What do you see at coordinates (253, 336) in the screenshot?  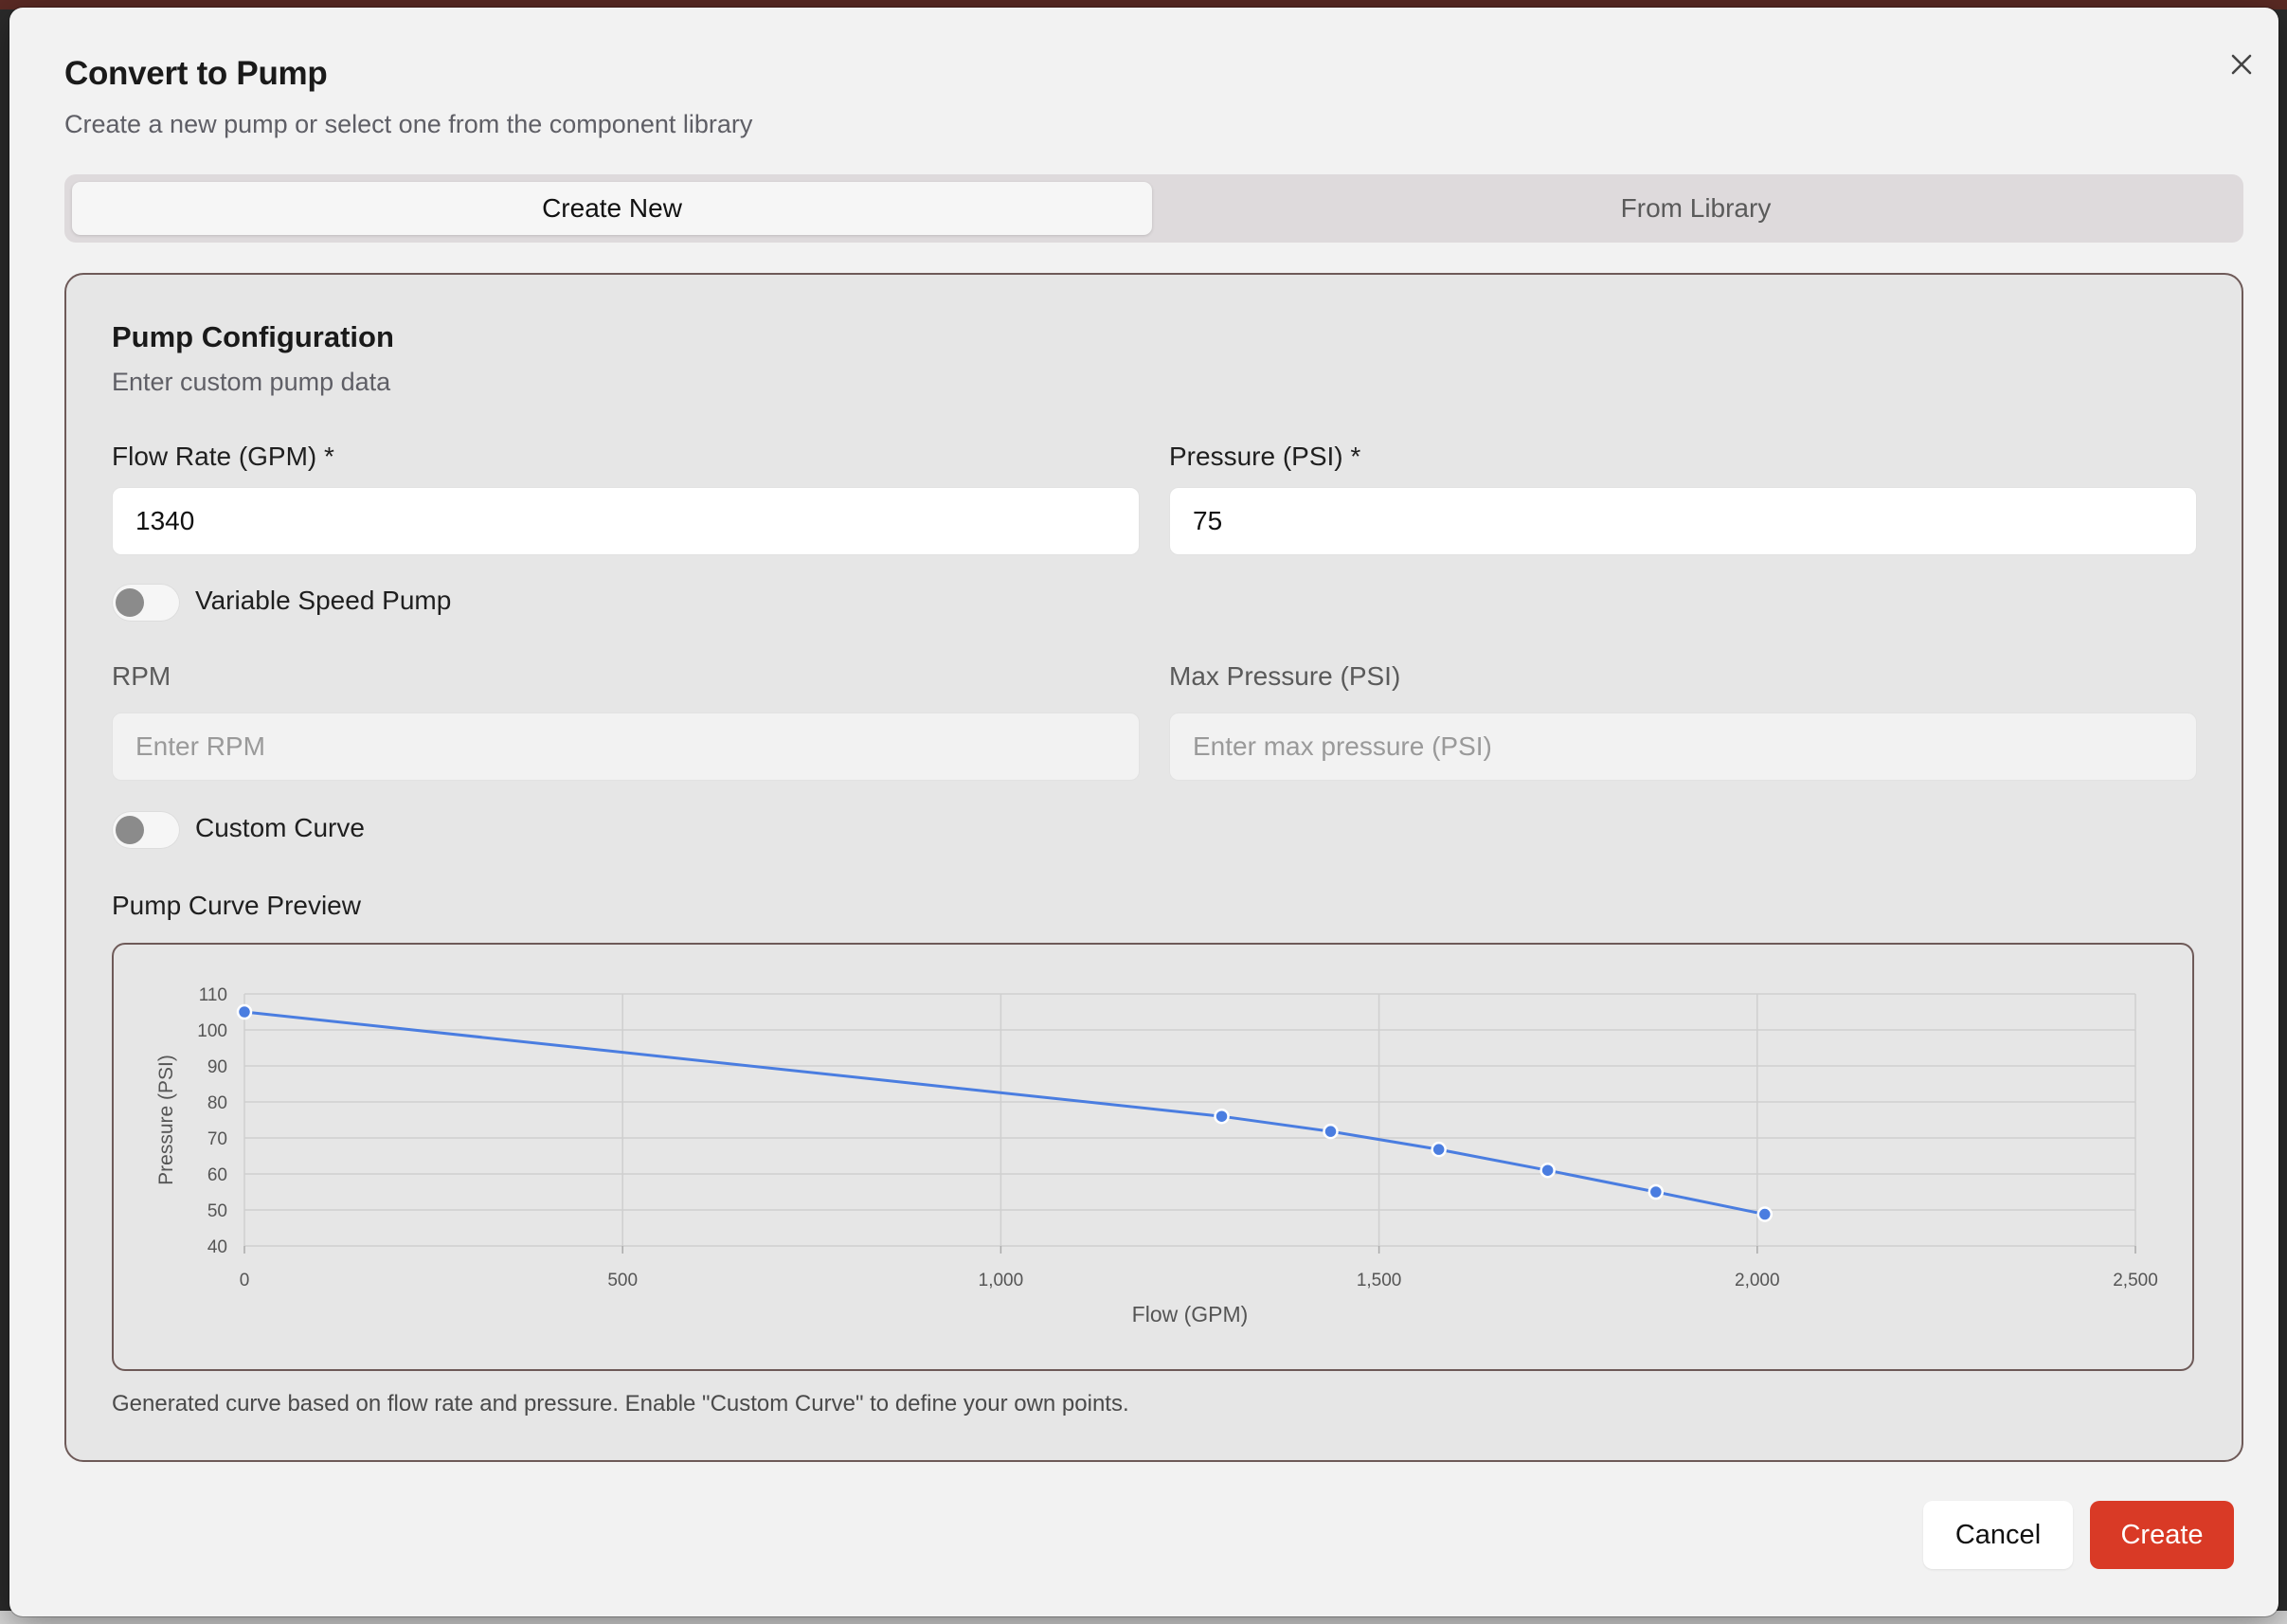 I see `card-title: Pump Configuration` at bounding box center [253, 336].